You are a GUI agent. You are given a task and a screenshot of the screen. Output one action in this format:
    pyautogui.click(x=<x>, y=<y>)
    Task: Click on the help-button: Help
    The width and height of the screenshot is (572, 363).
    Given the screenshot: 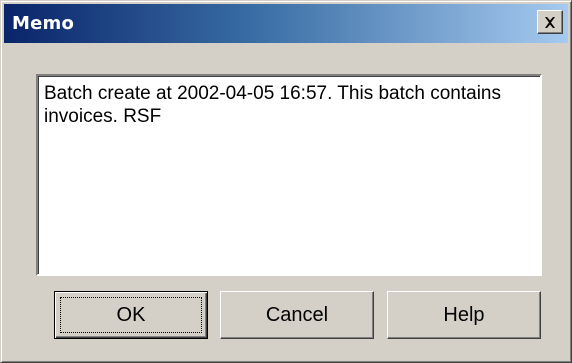 What is the action you would take?
    pyautogui.click(x=464, y=315)
    